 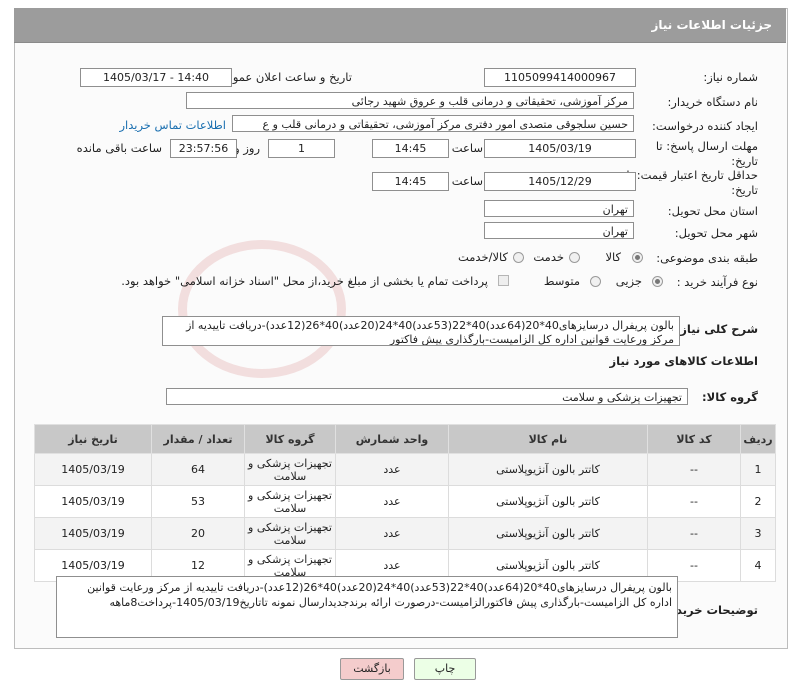 I want to click on col-code: کد کالا, so click(x=694, y=439).